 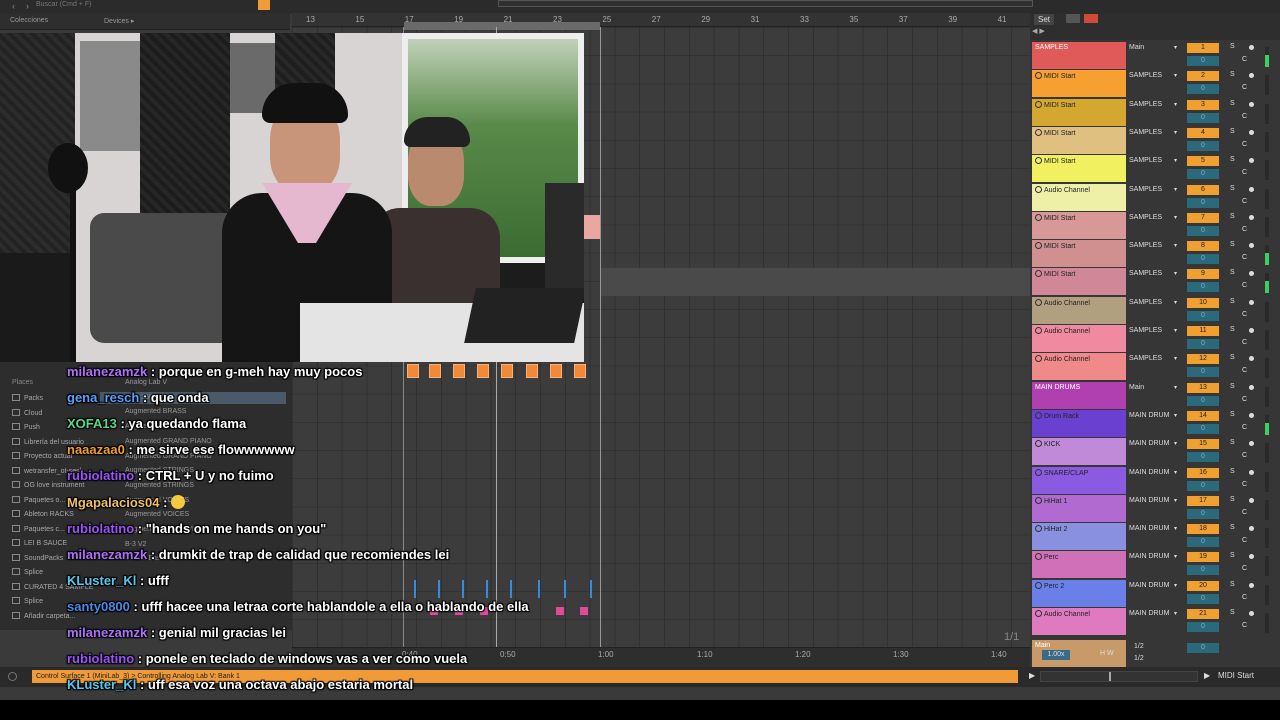 What do you see at coordinates (1079, 480) in the screenshot?
I see `track-header: SNARE/CLAP` at bounding box center [1079, 480].